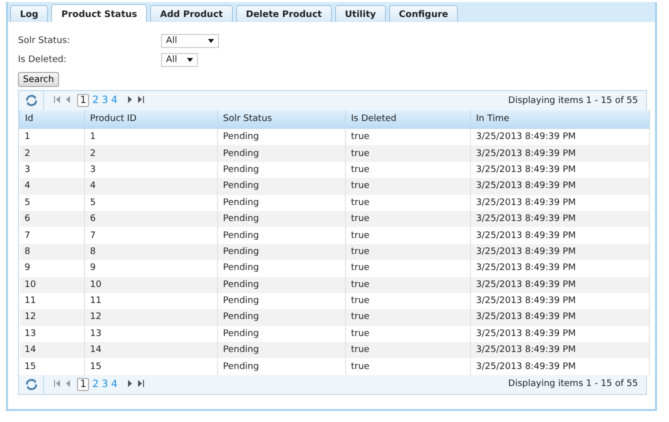 The height and width of the screenshot is (422, 669). What do you see at coordinates (284, 14) in the screenshot?
I see `tab: Delete Product` at bounding box center [284, 14].